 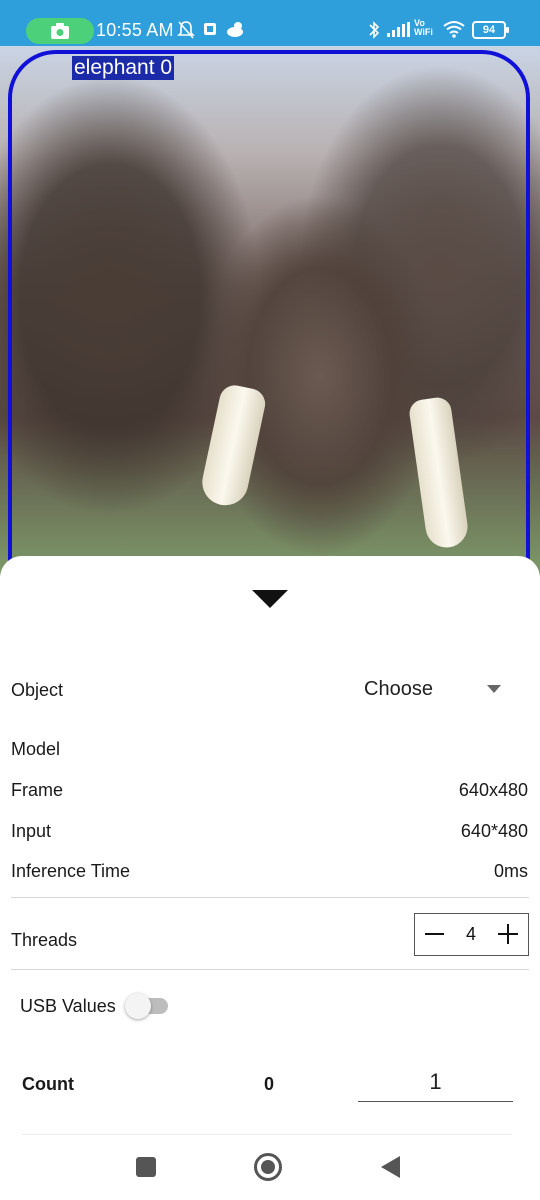 I want to click on camera-icon, so click(x=60, y=31).